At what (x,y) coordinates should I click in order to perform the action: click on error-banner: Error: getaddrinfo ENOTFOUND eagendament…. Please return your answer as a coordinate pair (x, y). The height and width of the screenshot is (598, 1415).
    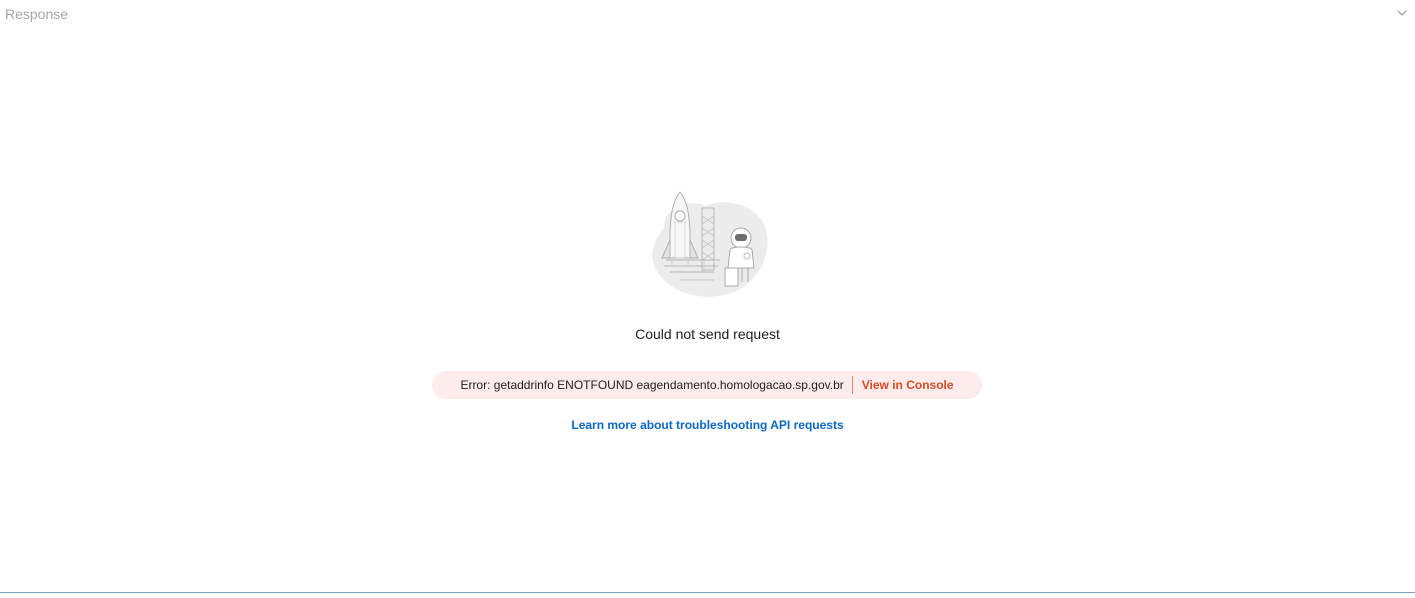
    Looking at the image, I should click on (707, 385).